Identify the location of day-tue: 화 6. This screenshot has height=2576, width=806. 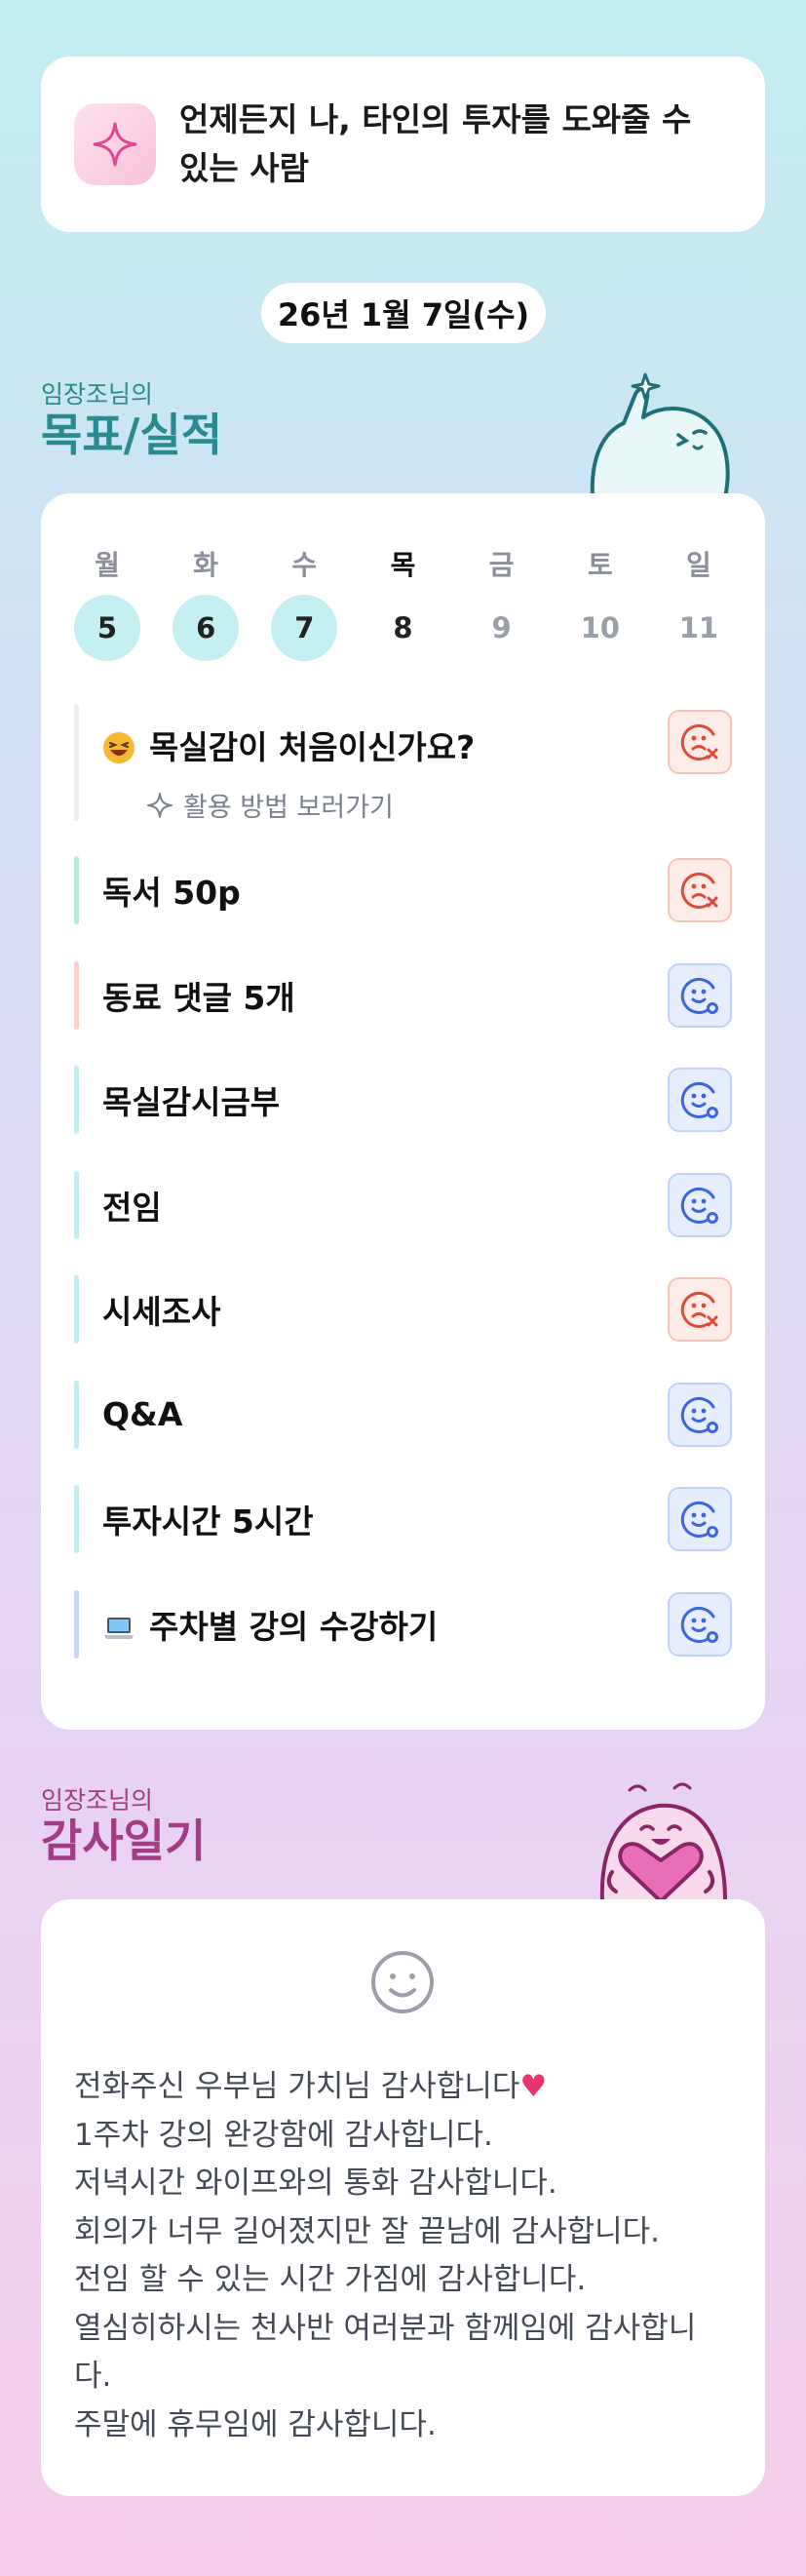
(206, 602).